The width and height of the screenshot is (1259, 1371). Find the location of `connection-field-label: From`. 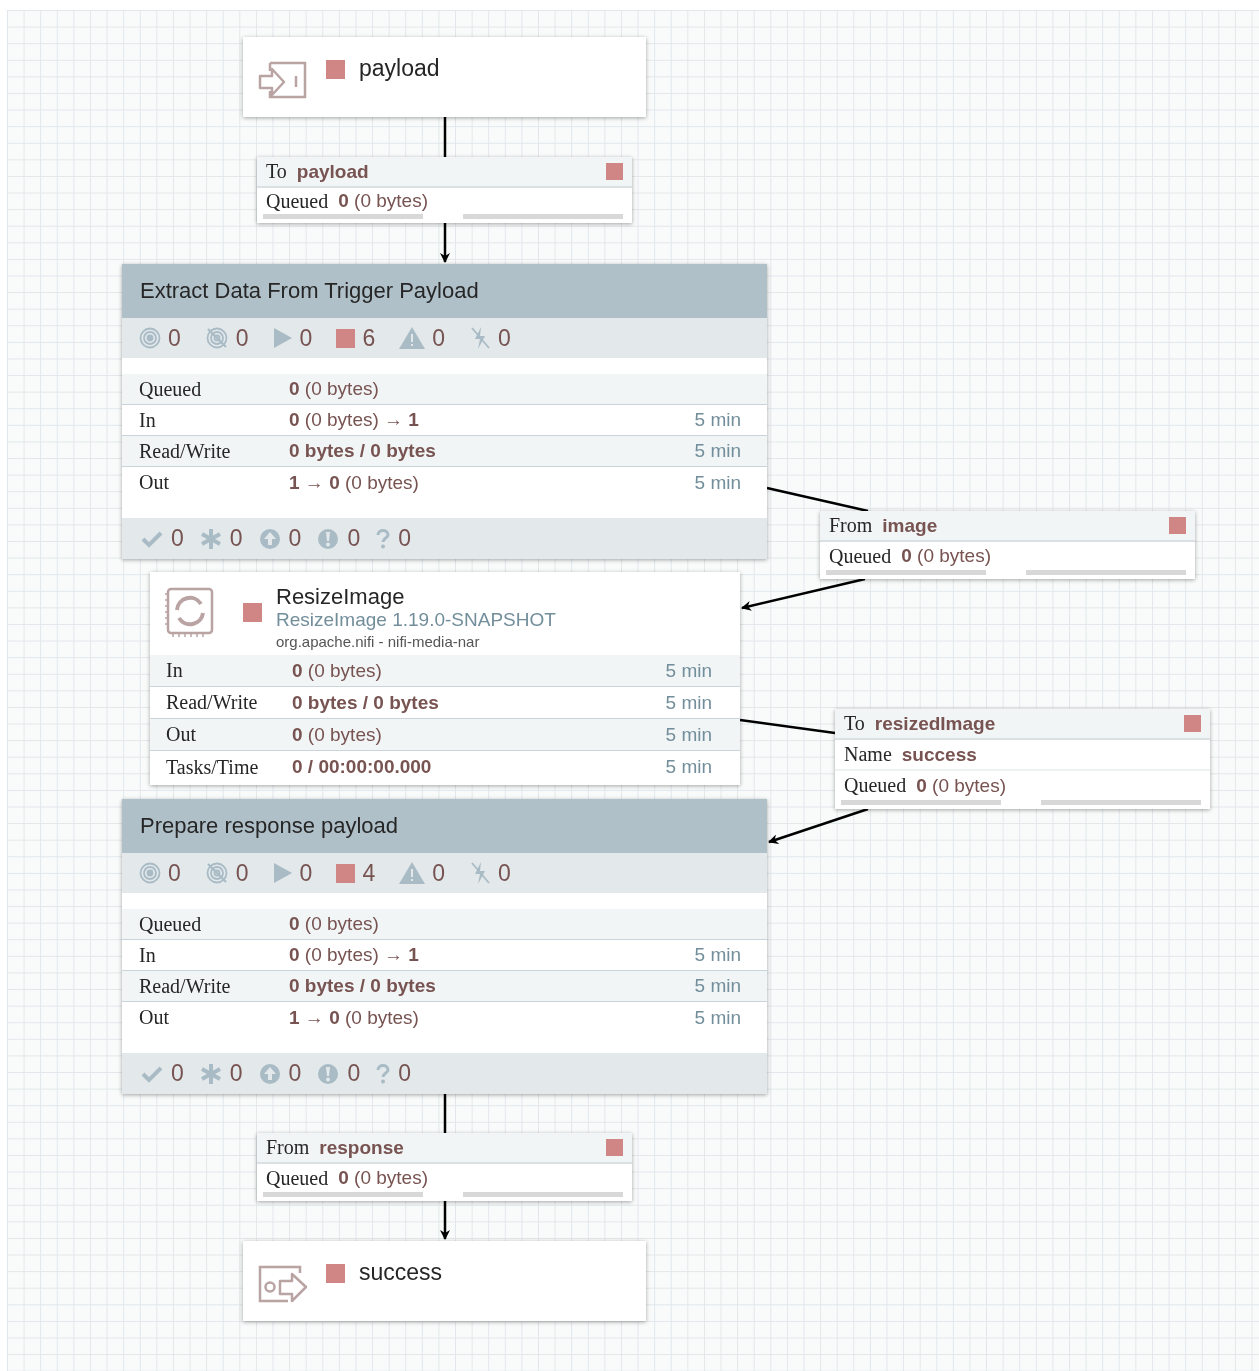

connection-field-label: From is located at coordinates (288, 1147).